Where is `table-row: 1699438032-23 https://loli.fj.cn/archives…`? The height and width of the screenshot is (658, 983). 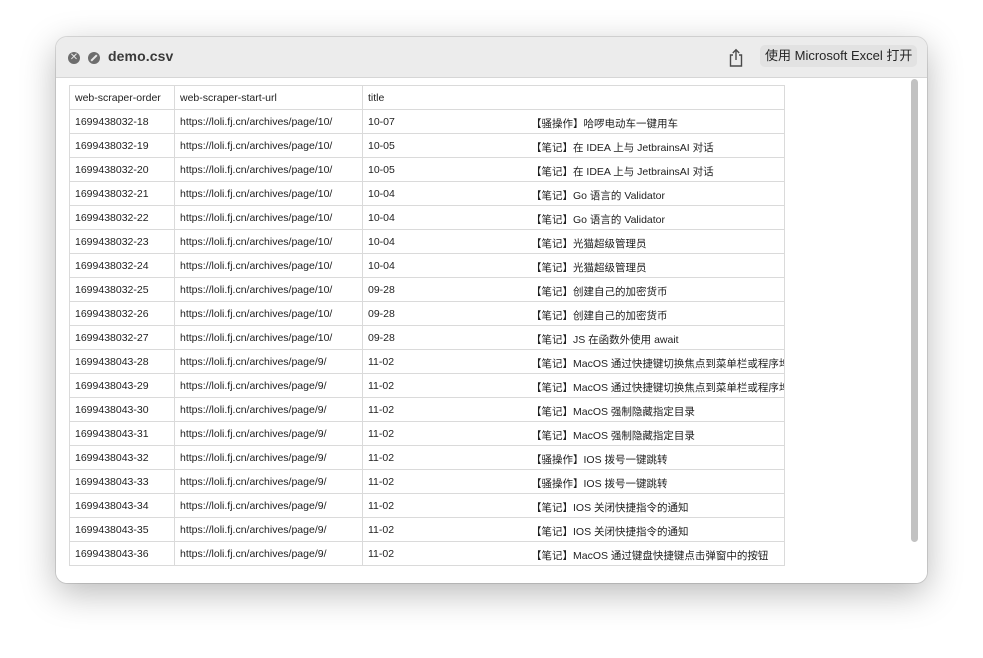
table-row: 1699438032-23 https://loli.fj.cn/archives… is located at coordinates (427, 241).